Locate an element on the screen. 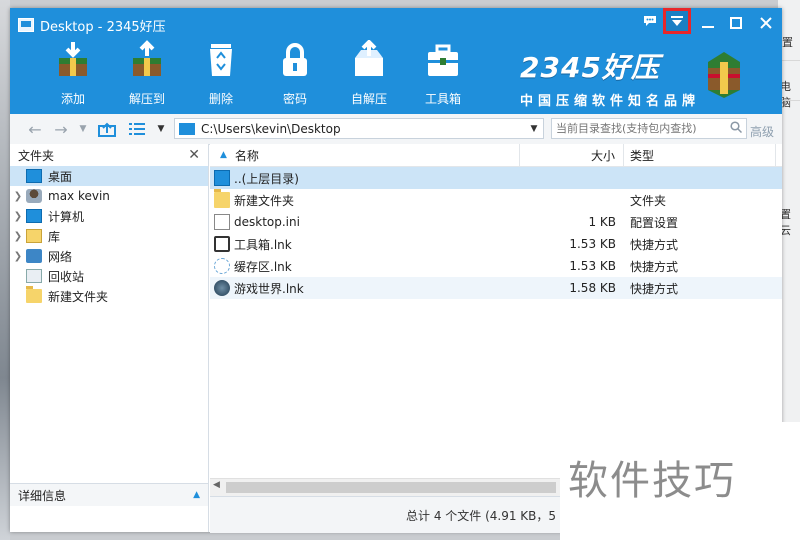  background-text: 电脑 is located at coordinates (785, 94).